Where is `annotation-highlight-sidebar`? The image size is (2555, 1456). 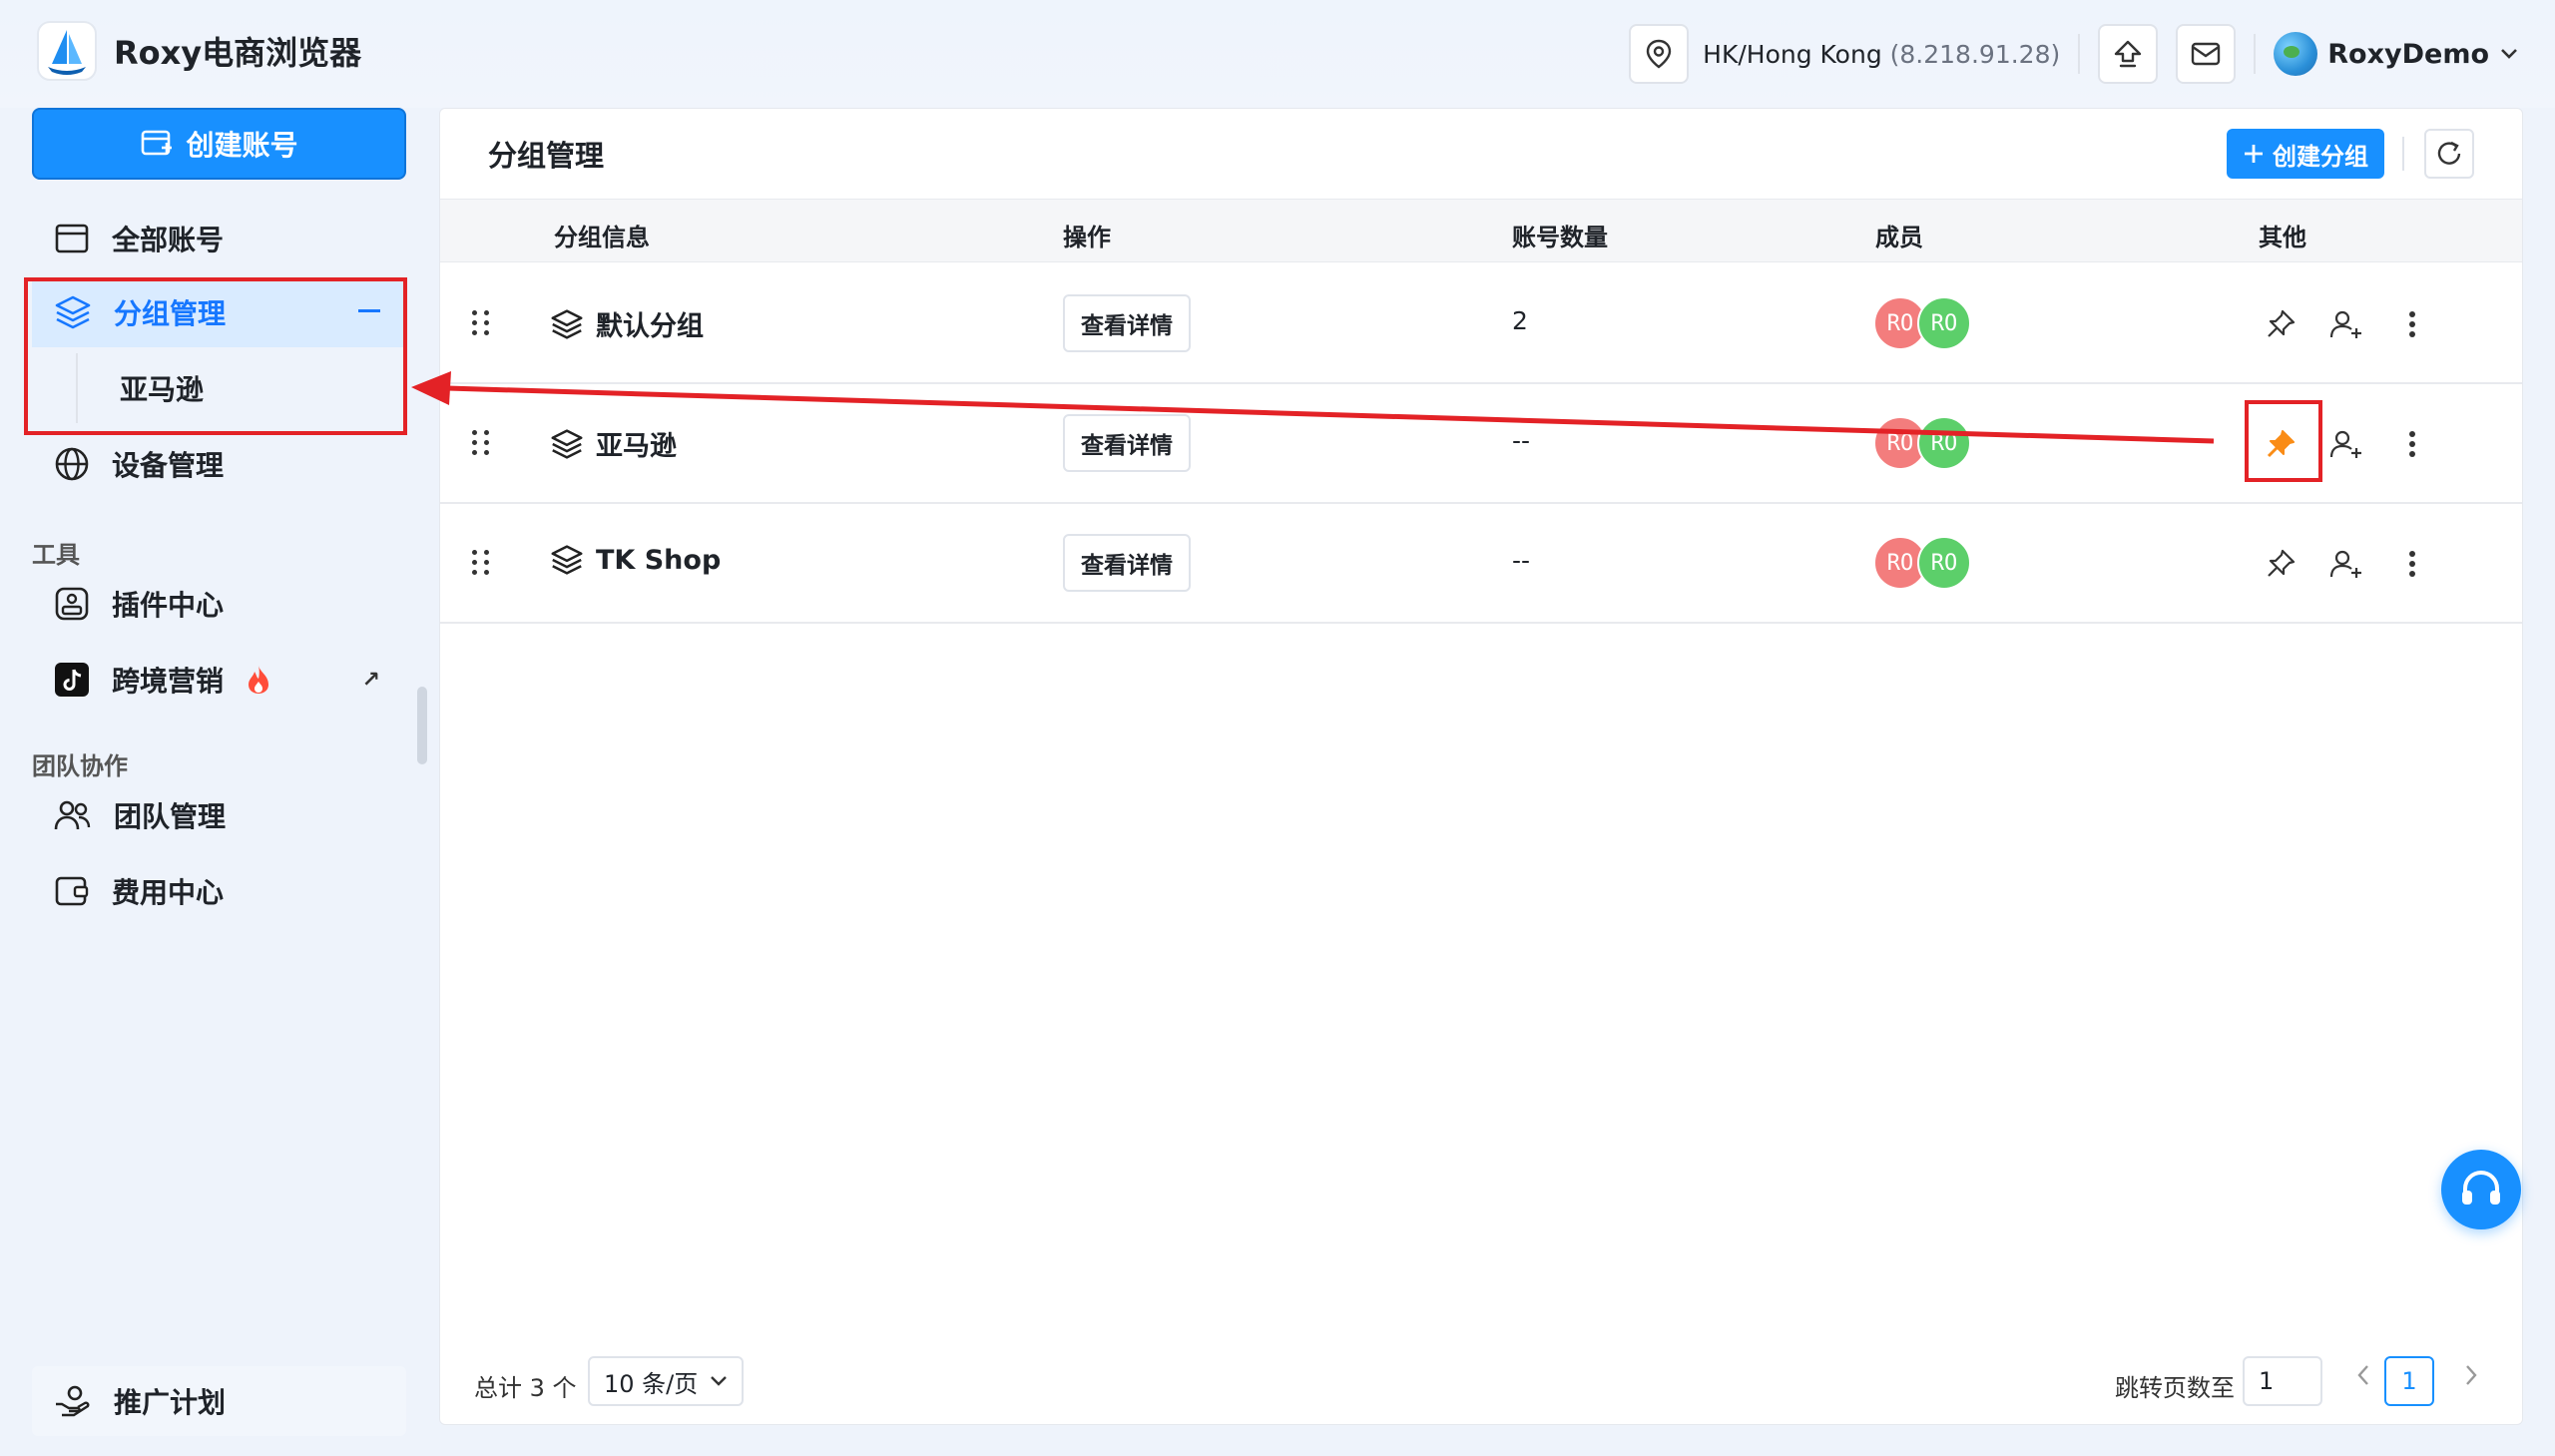 annotation-highlight-sidebar is located at coordinates (215, 356).